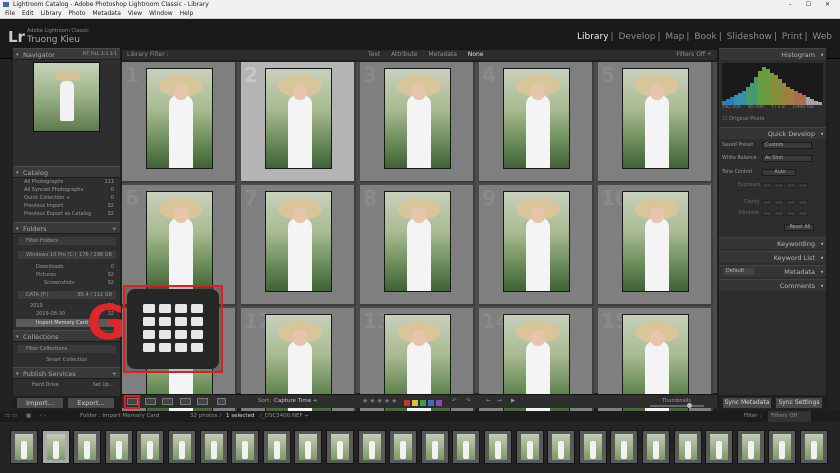 The width and height of the screenshot is (840, 473). I want to click on left-panel-edge, so click(6, 235).